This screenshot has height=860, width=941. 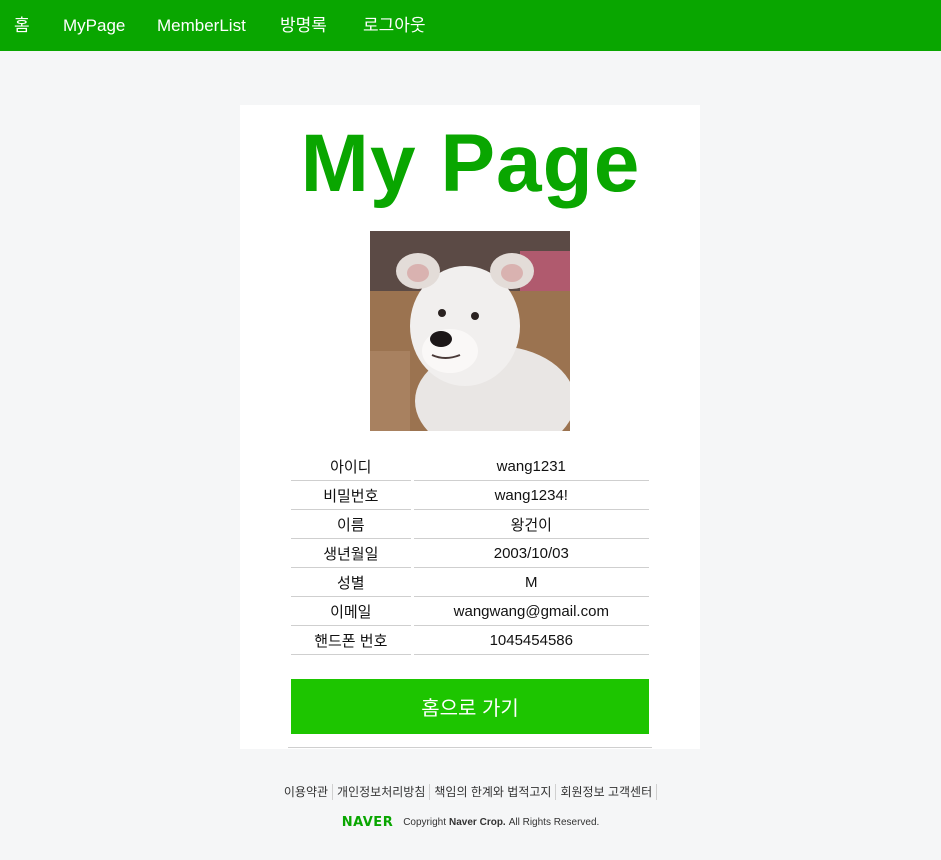 I want to click on field-value-gender: M, so click(x=531, y=582).